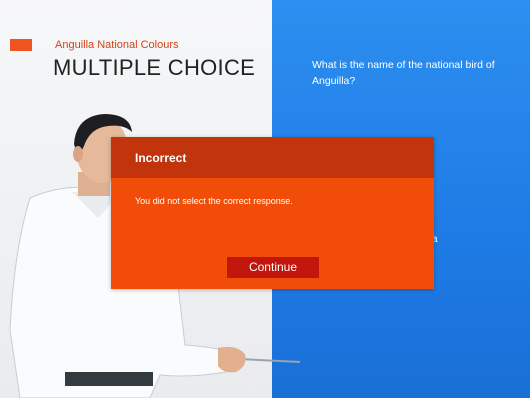  What do you see at coordinates (117, 45) in the screenshot?
I see `course-subtitle: Anguilla National Colours` at bounding box center [117, 45].